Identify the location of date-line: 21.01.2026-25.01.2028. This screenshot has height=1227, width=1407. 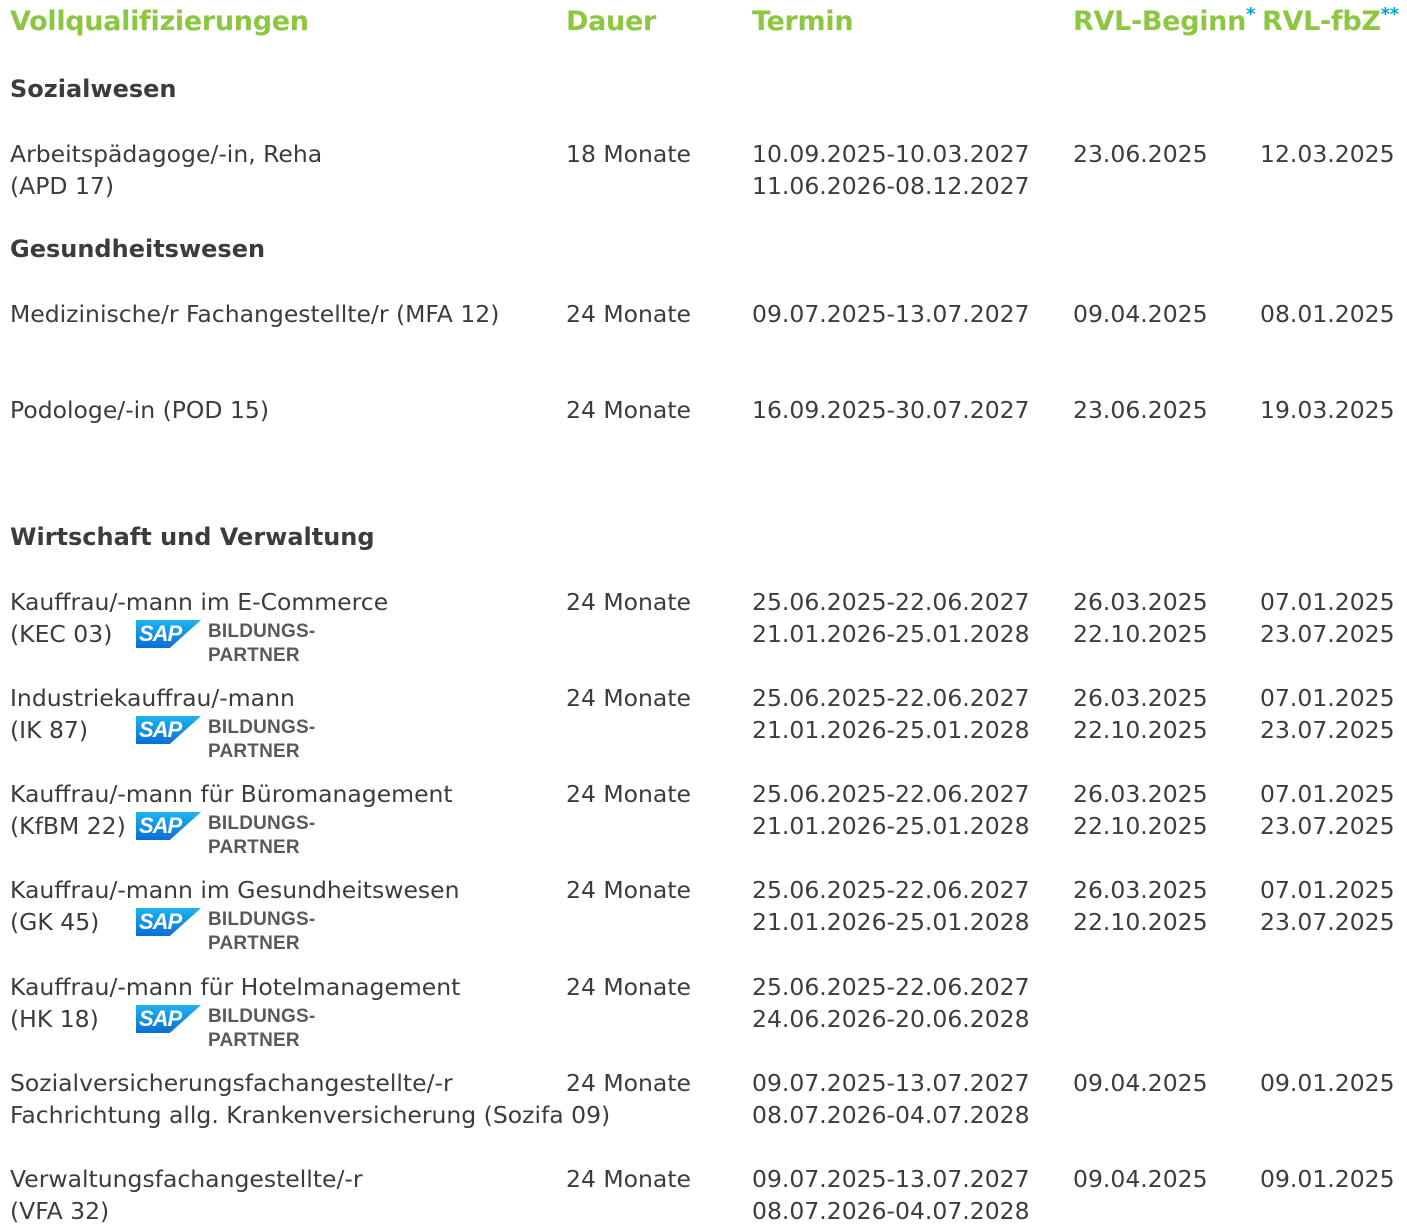
(891, 922).